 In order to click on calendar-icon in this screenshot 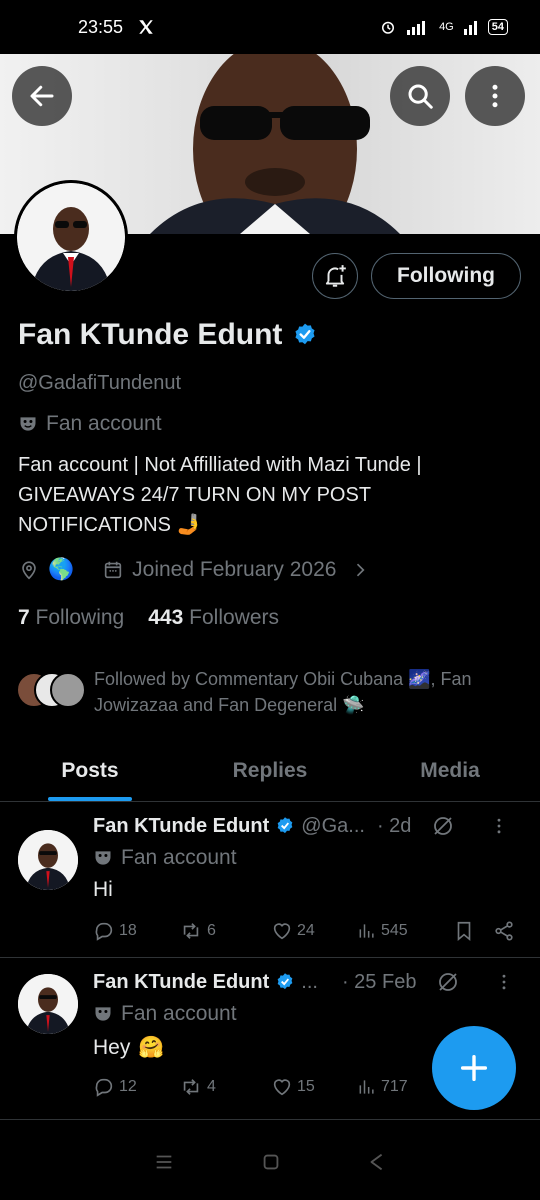, I will do `click(113, 570)`.